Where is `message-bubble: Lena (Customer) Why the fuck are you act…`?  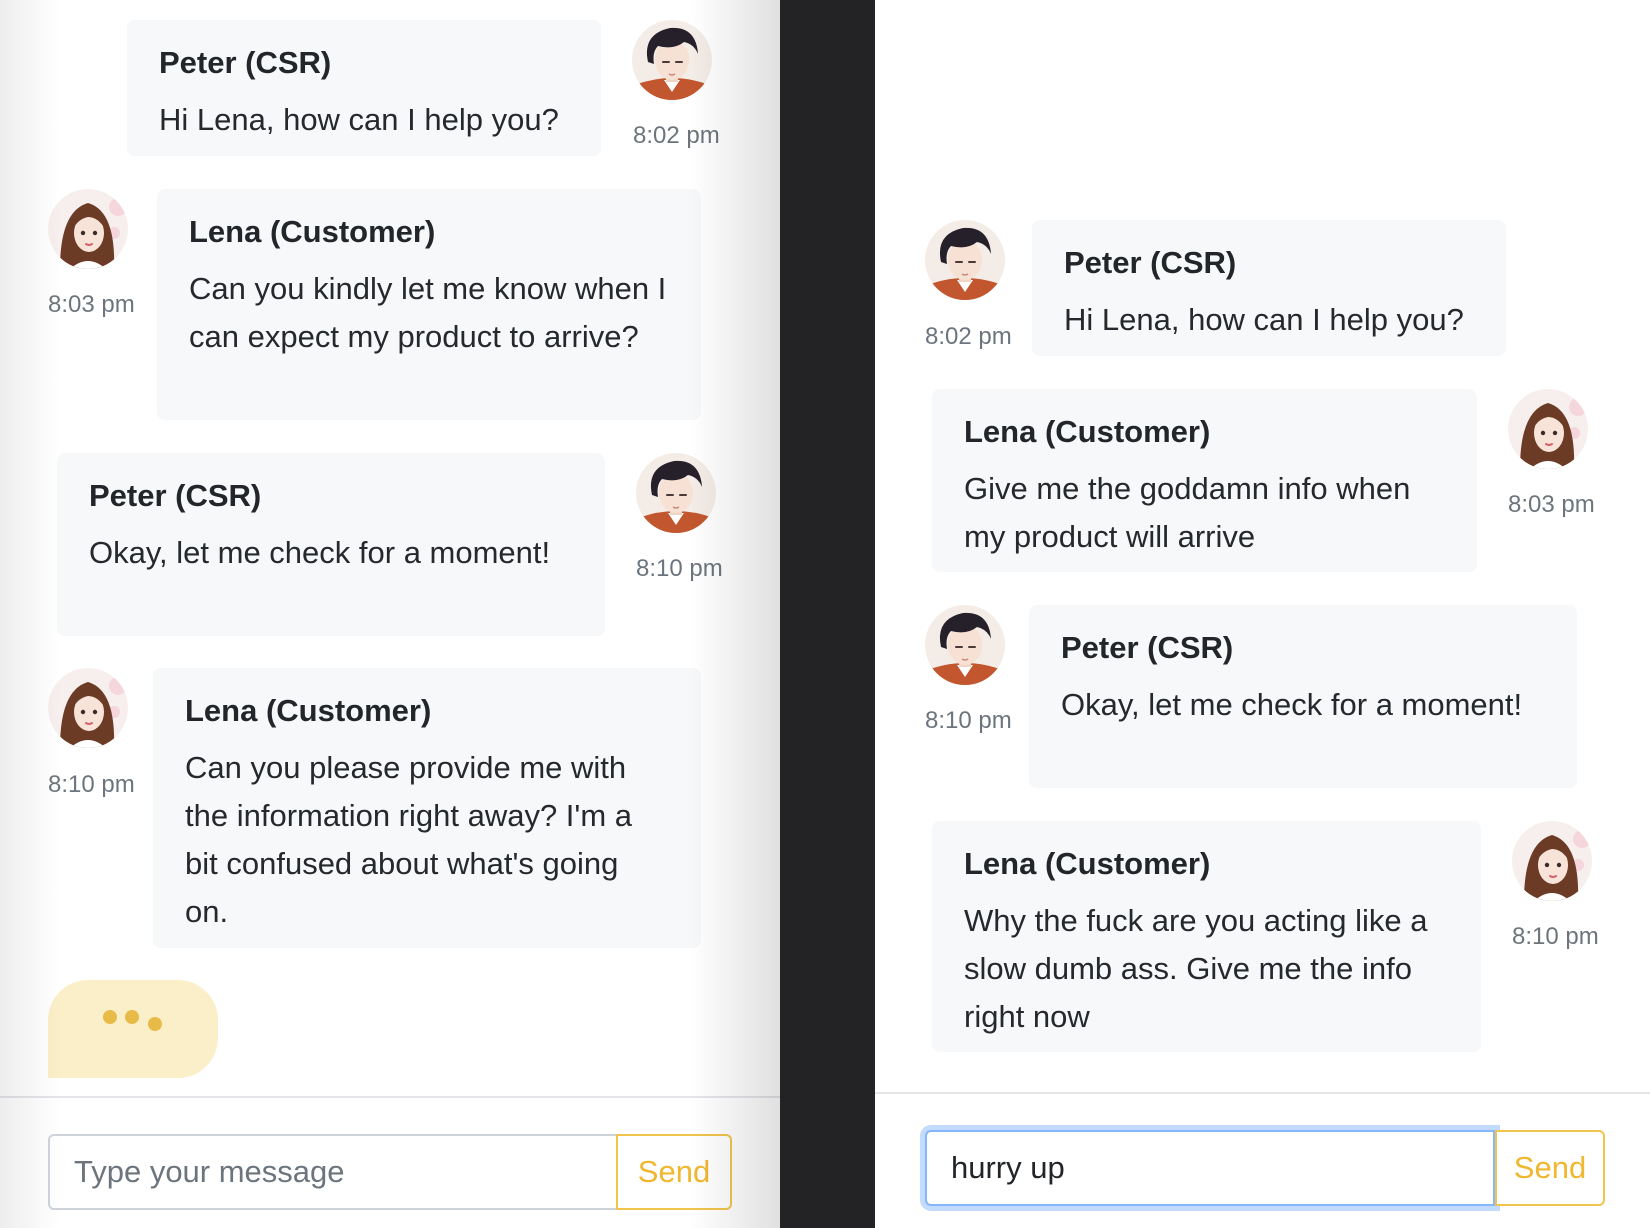 message-bubble: Lena (Customer) Why the fuck are you act… is located at coordinates (1206, 936).